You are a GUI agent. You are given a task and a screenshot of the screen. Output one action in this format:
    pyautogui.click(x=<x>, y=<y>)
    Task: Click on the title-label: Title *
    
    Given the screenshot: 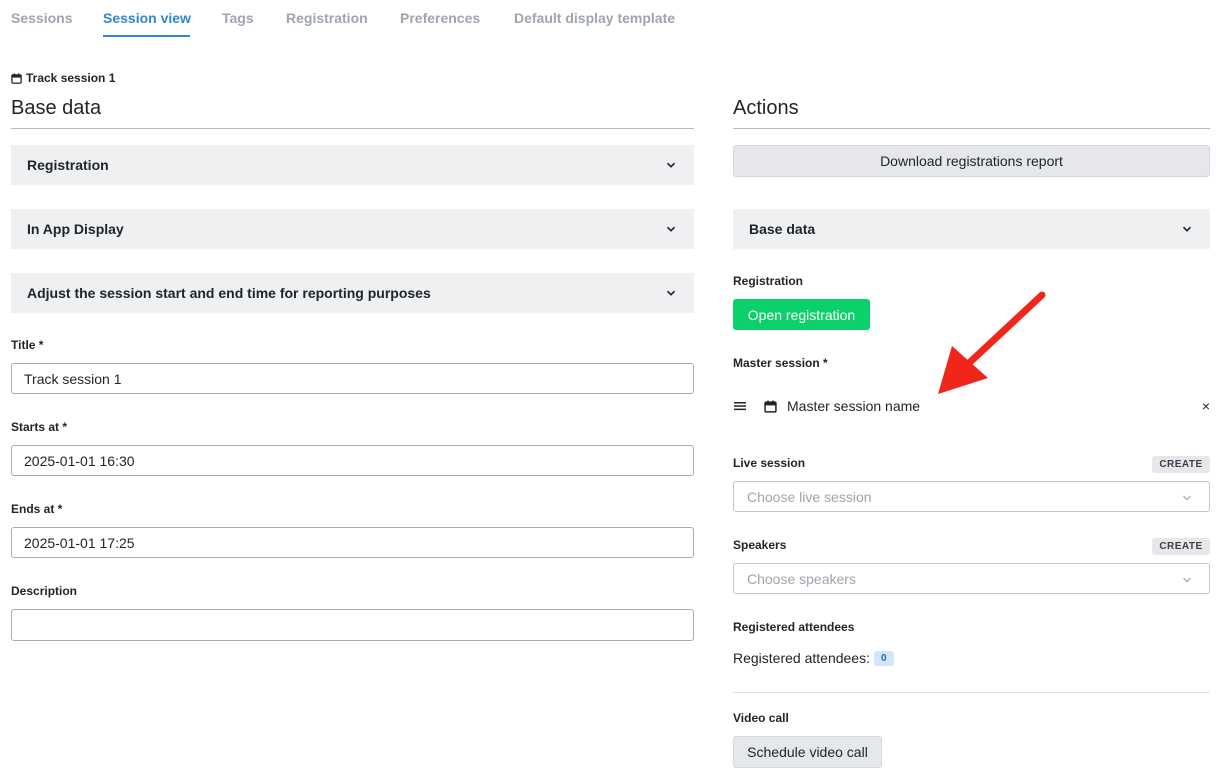 What is the action you would take?
    pyautogui.click(x=27, y=345)
    